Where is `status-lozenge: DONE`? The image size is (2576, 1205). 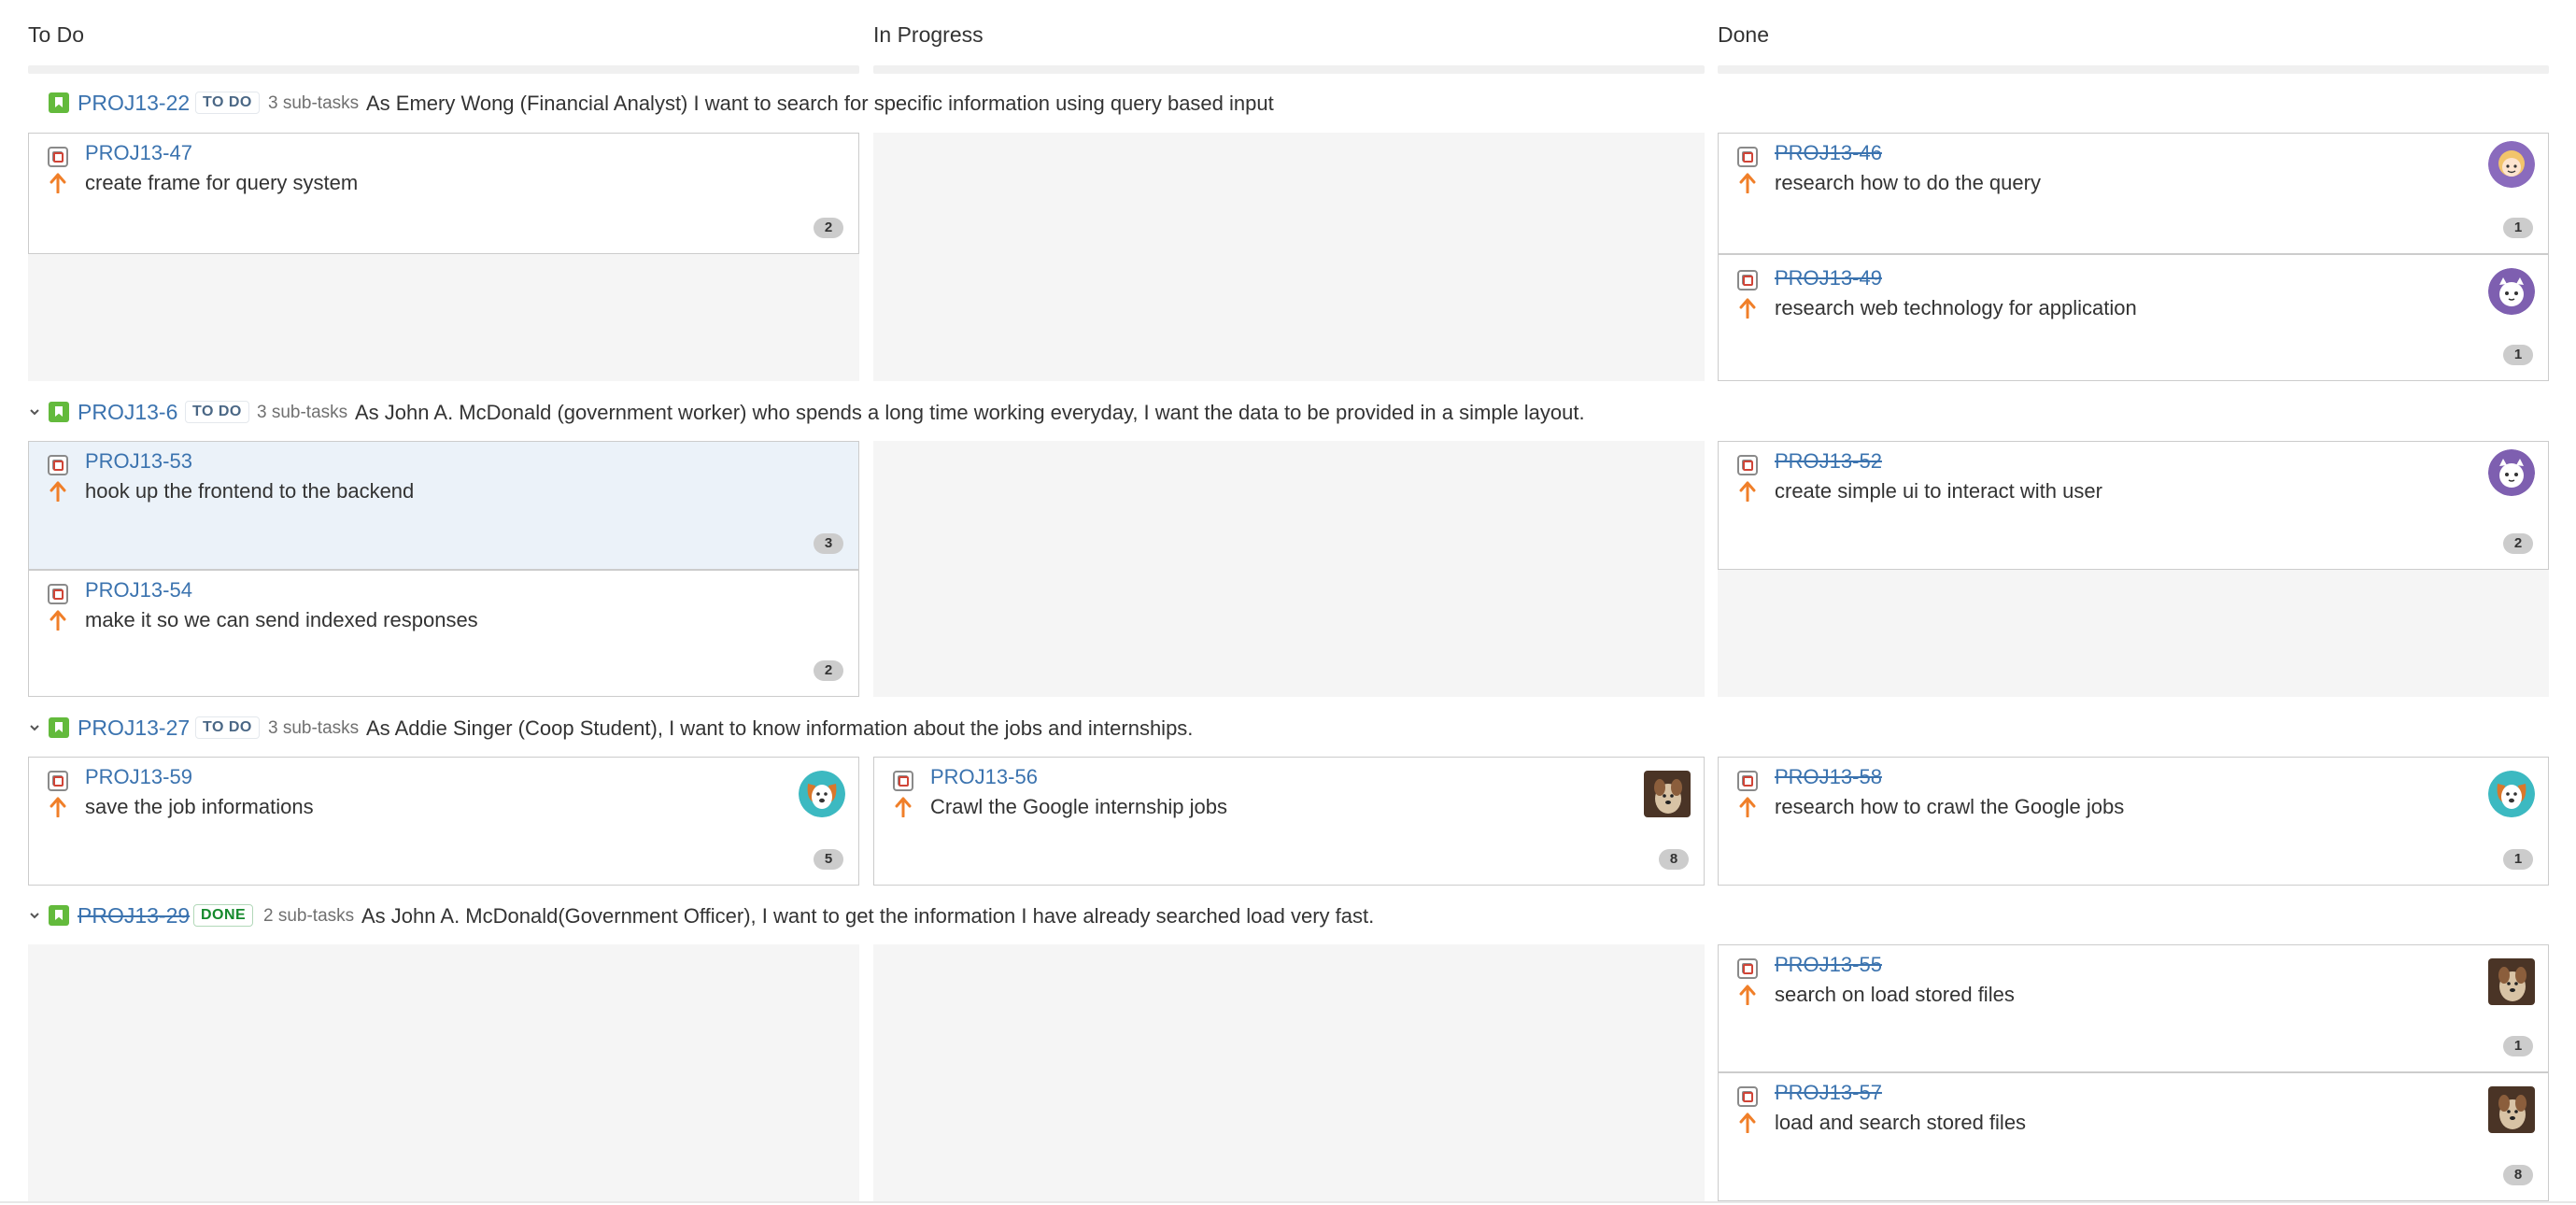 status-lozenge: DONE is located at coordinates (223, 915).